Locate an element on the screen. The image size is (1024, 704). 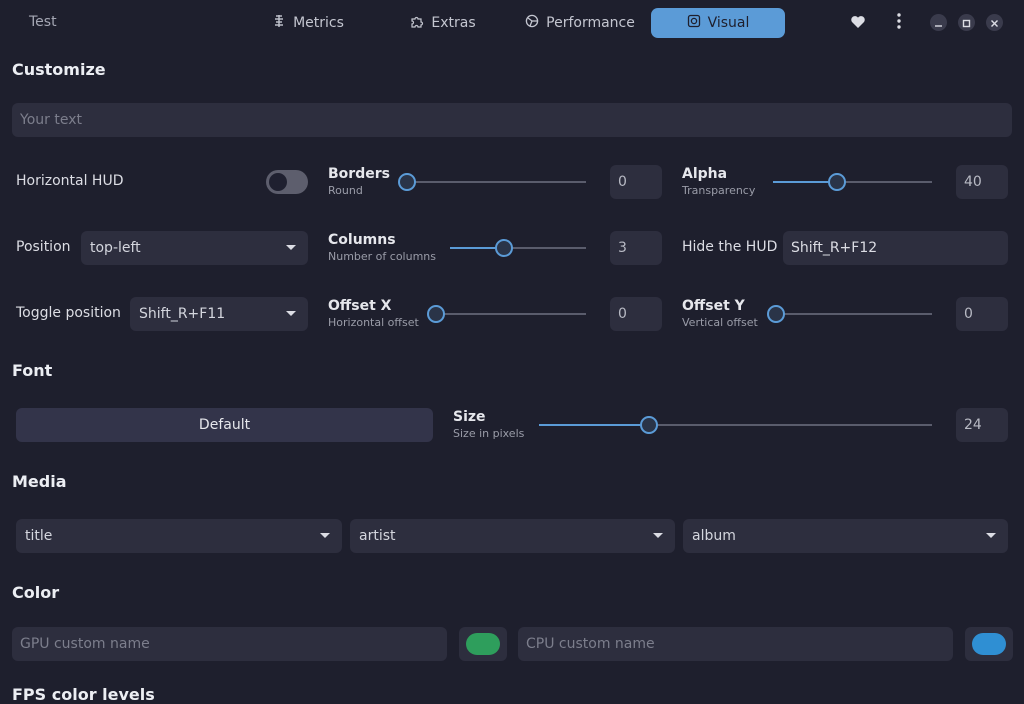
tab-performance: Performance is located at coordinates (580, 23).